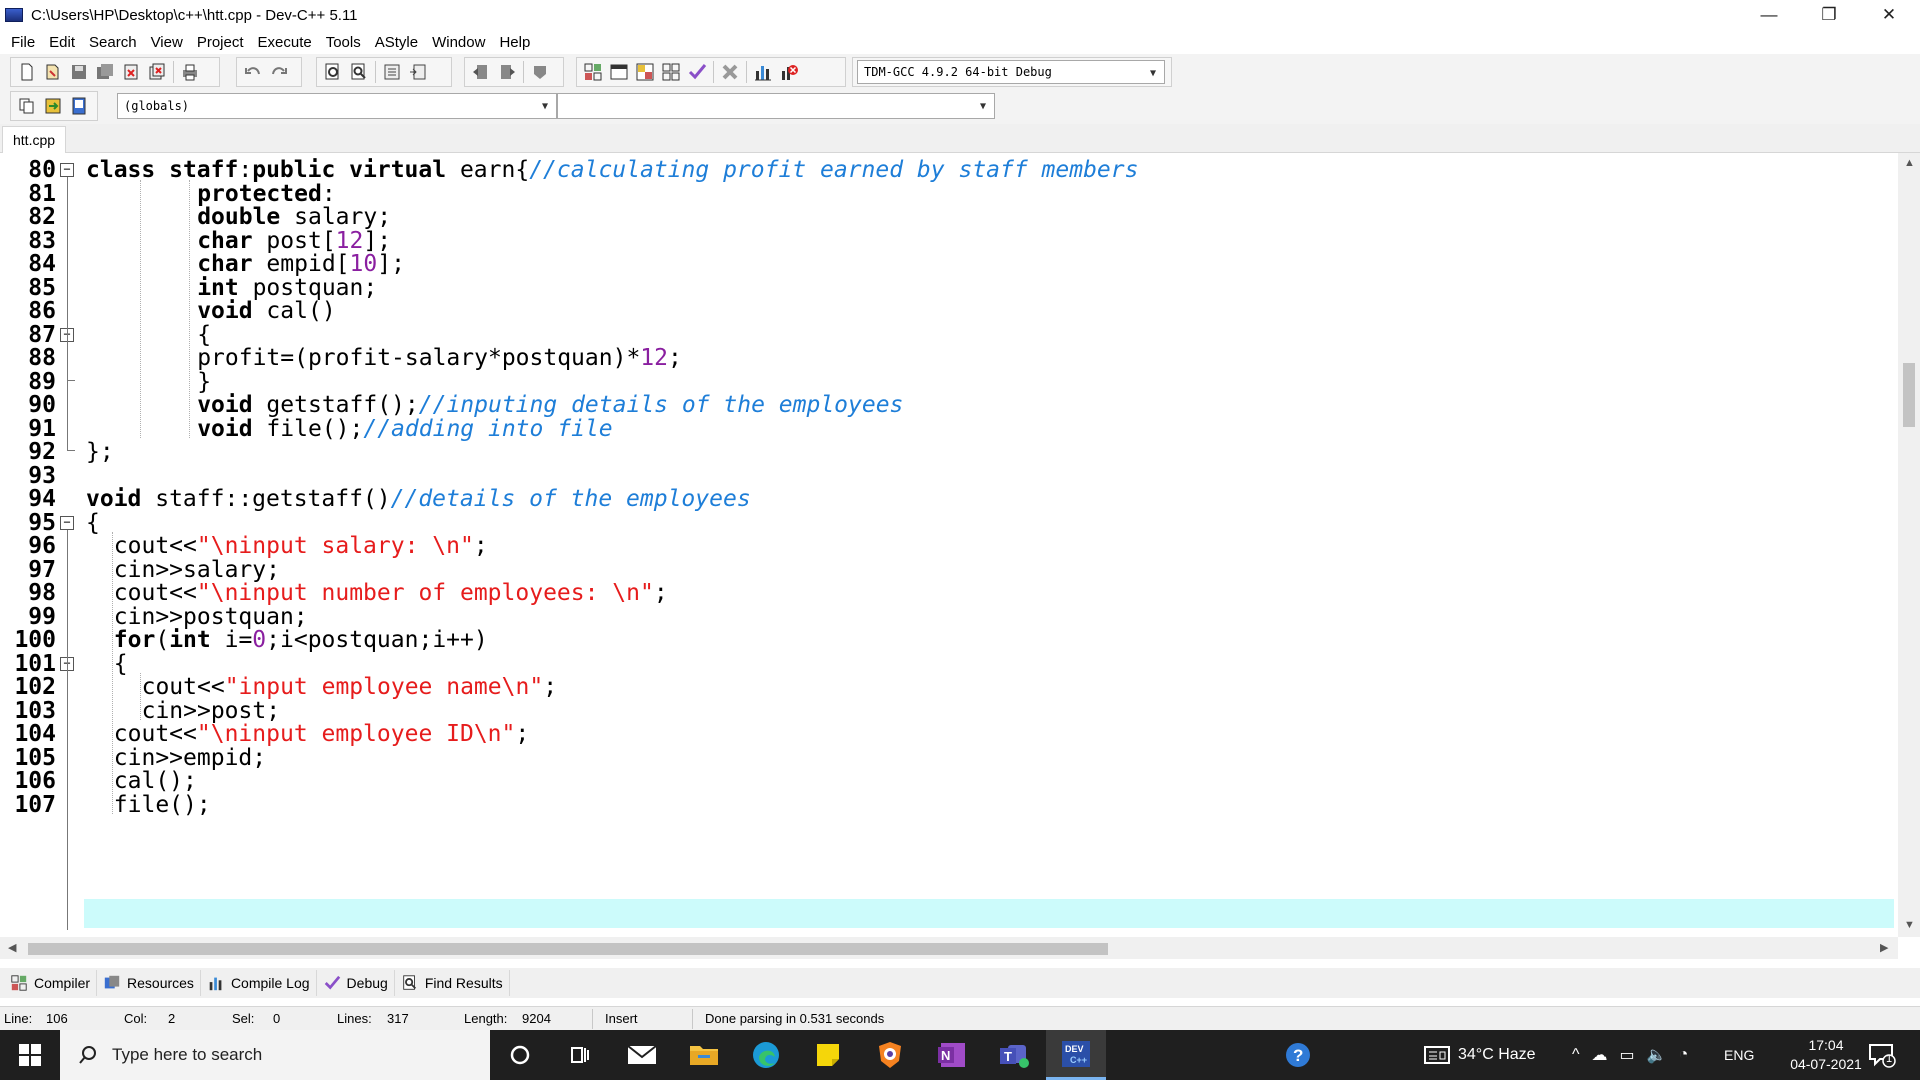 This screenshot has height=1080, width=1920. I want to click on tab-compiler: Compiler, so click(51, 983).